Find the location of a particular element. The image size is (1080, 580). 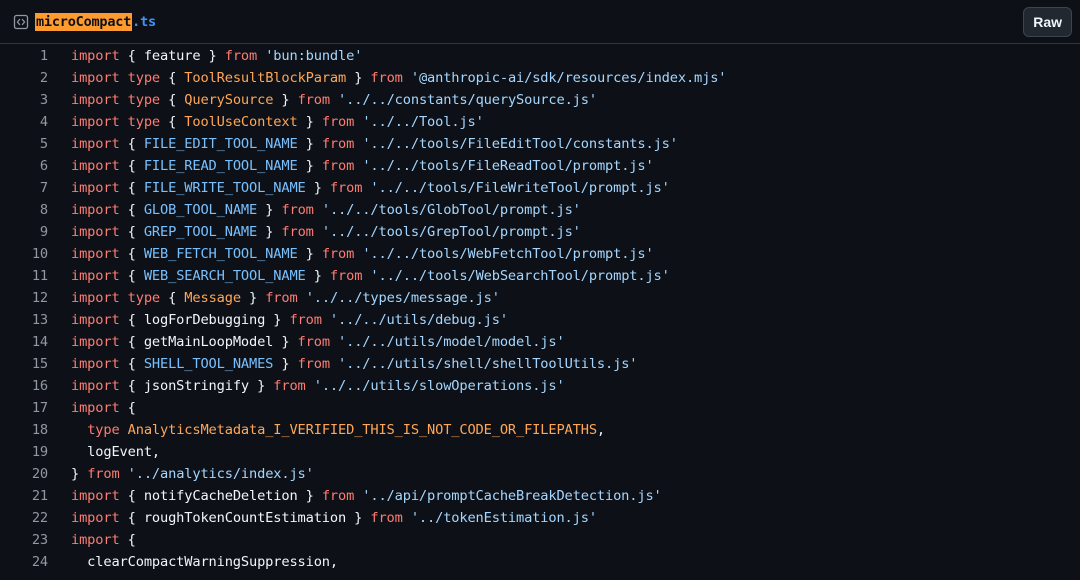

file-name-extension: .ts is located at coordinates (144, 21).